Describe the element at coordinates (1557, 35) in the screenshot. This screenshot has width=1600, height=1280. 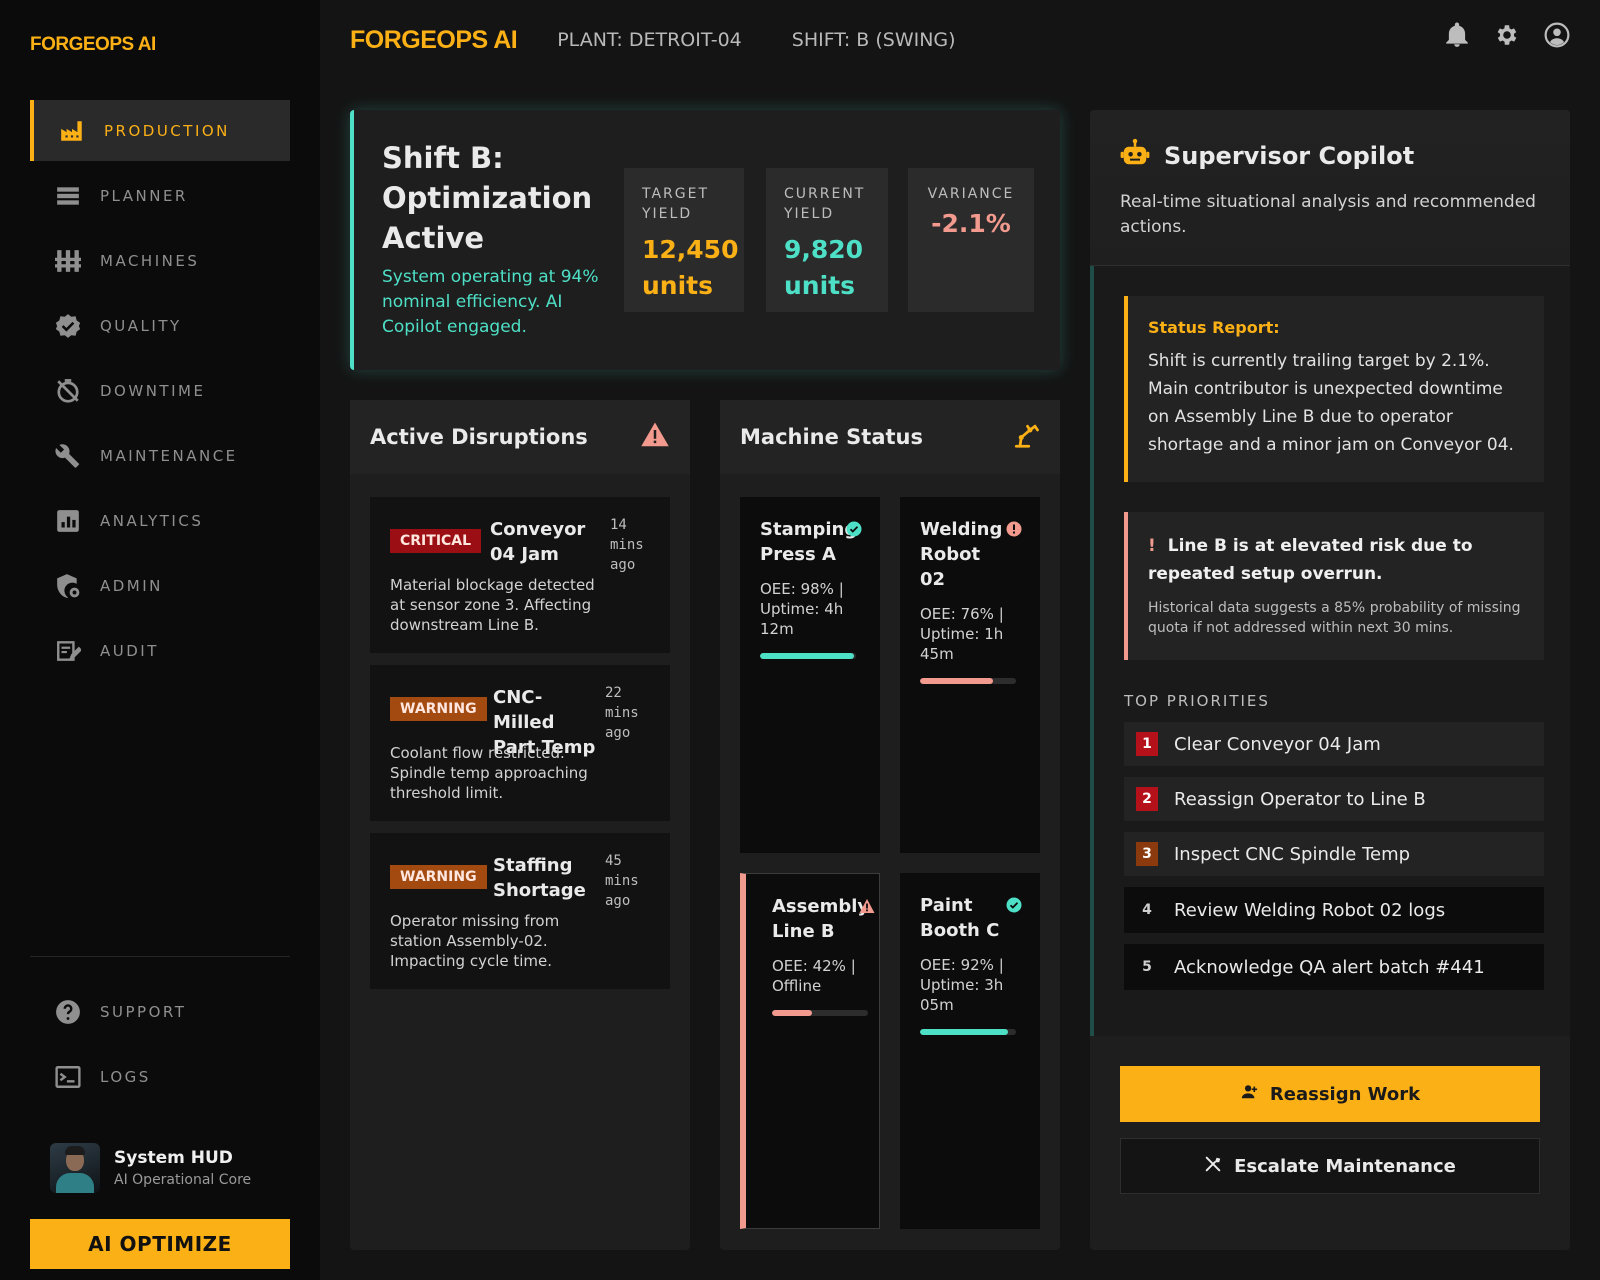
I see `account-icon` at that location.